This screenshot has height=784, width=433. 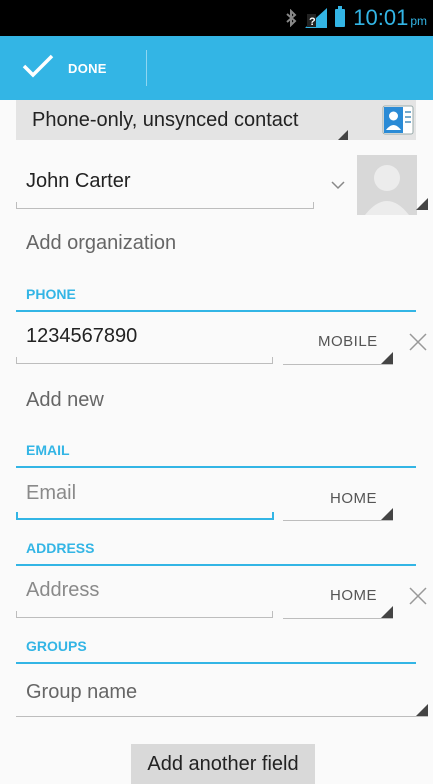 What do you see at coordinates (338, 618) in the screenshot?
I see `address-type-underline` at bounding box center [338, 618].